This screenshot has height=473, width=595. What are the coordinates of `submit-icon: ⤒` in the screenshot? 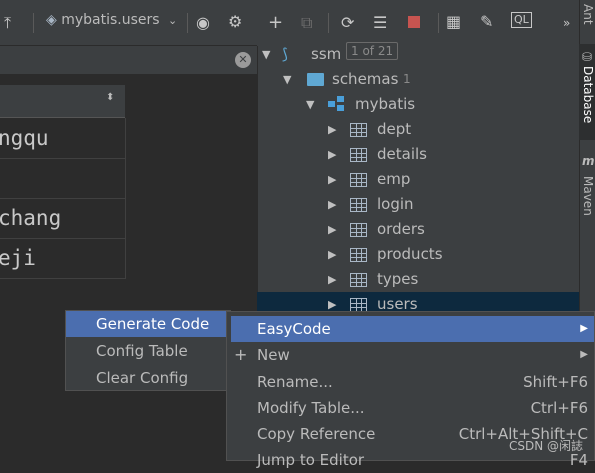 It's located at (7, 23).